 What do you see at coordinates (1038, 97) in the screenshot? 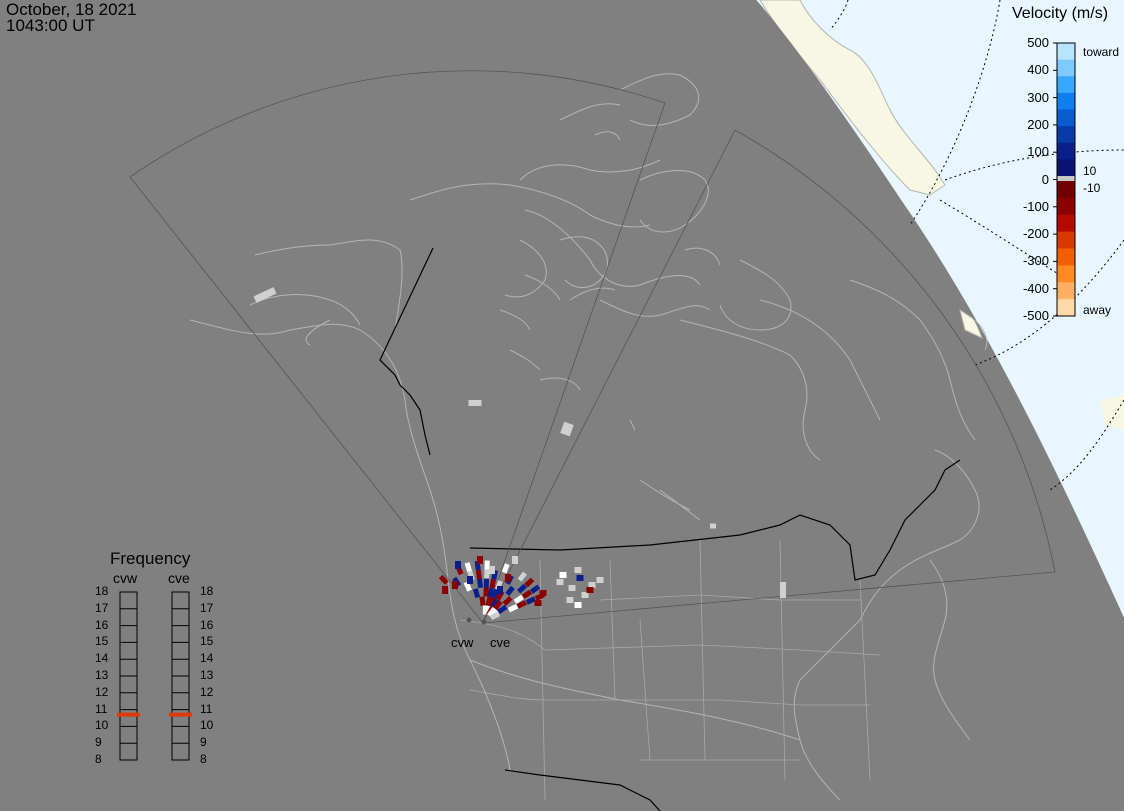
I see `velocity-tick-label: 300` at bounding box center [1038, 97].